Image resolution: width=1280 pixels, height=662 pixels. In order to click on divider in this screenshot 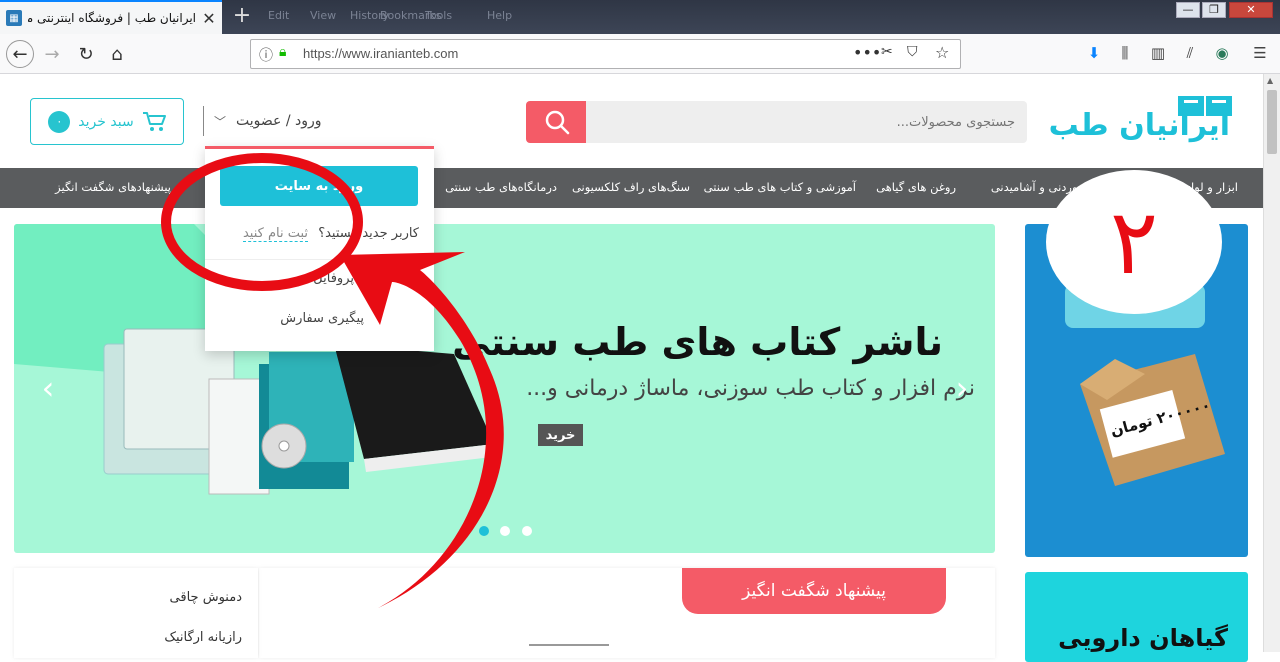, I will do `click(319, 259)`.